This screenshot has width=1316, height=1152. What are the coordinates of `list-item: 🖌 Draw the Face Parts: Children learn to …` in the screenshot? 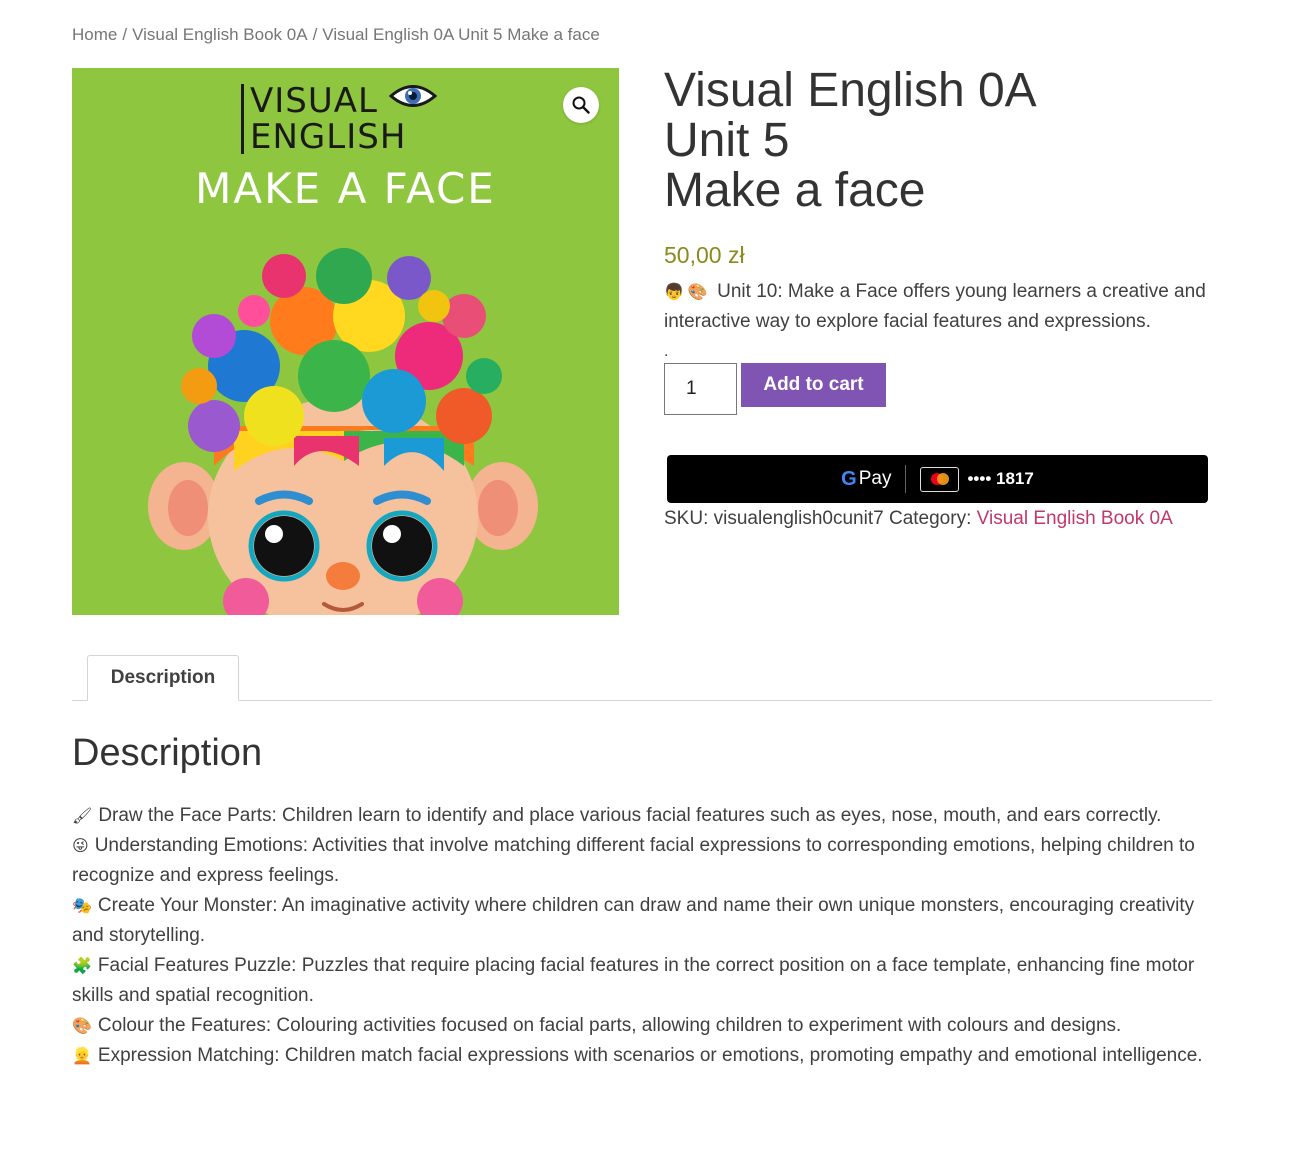 It's located at (647, 816).